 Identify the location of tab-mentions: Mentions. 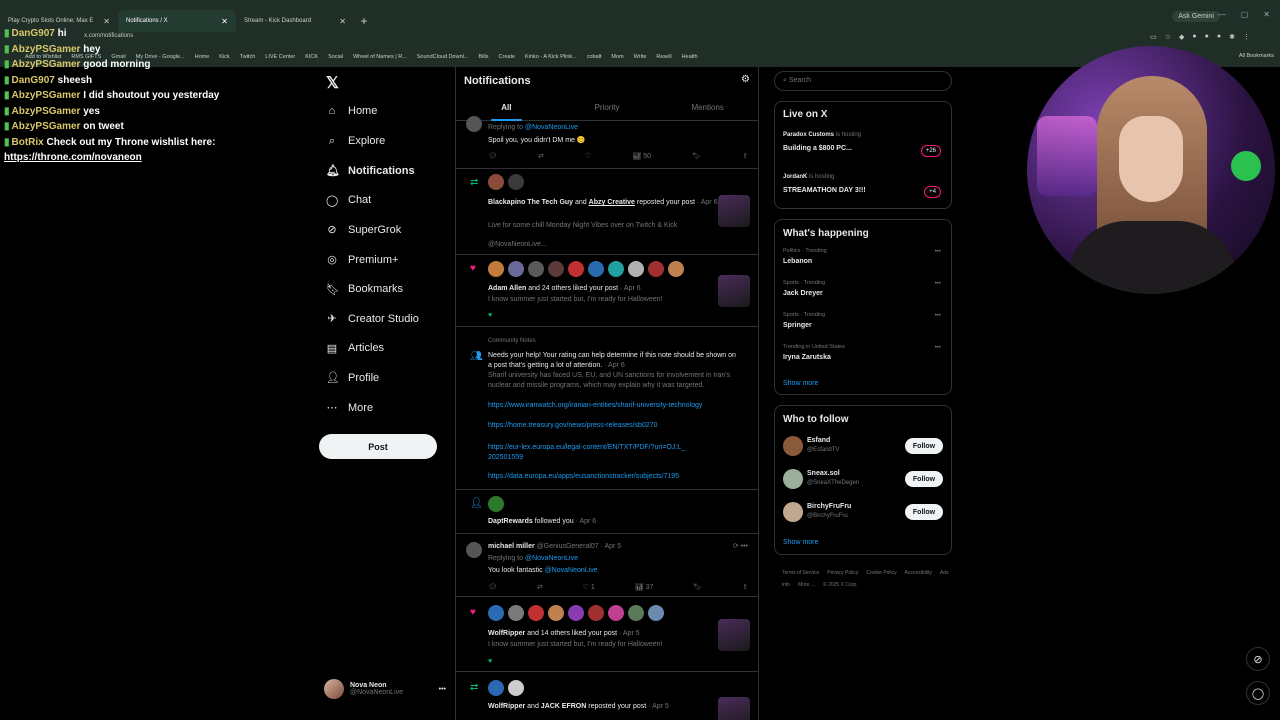
(707, 108).